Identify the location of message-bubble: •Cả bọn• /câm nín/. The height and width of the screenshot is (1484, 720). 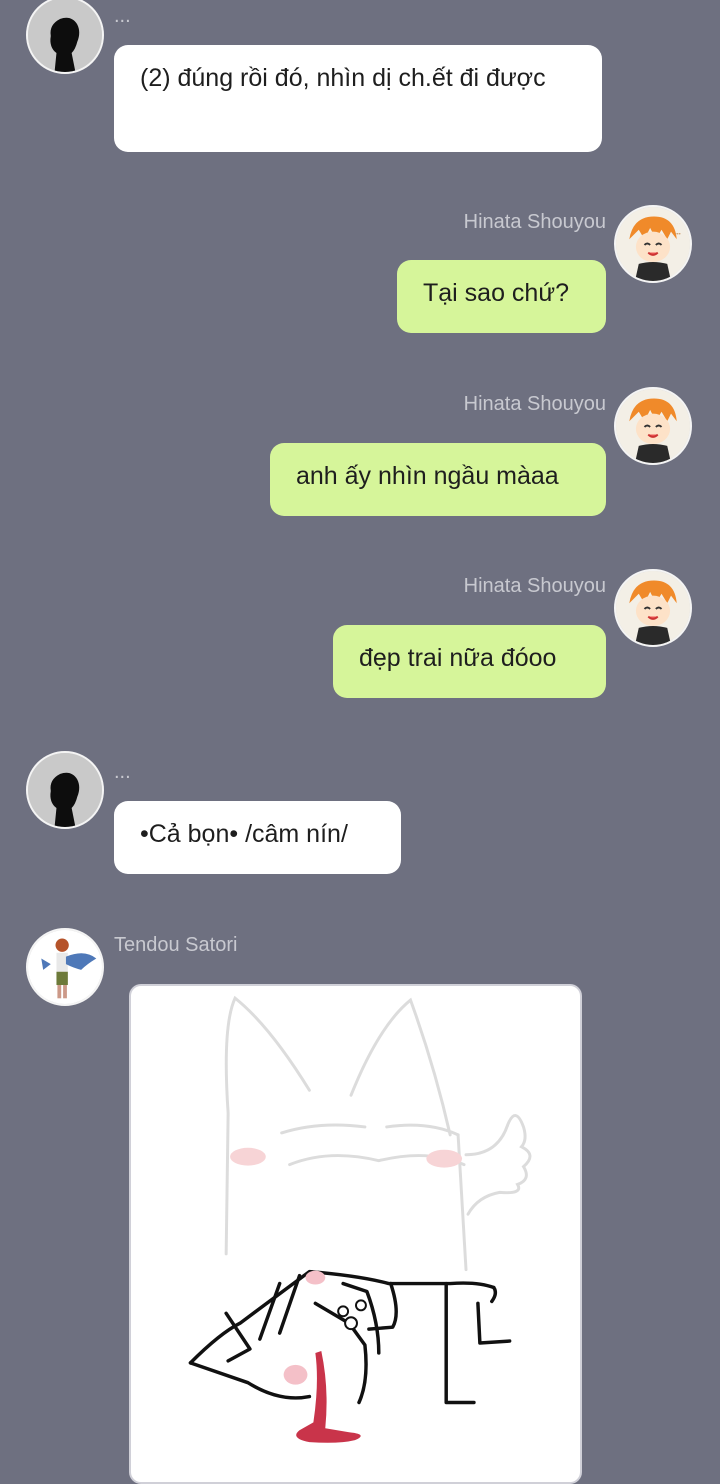
(257, 837).